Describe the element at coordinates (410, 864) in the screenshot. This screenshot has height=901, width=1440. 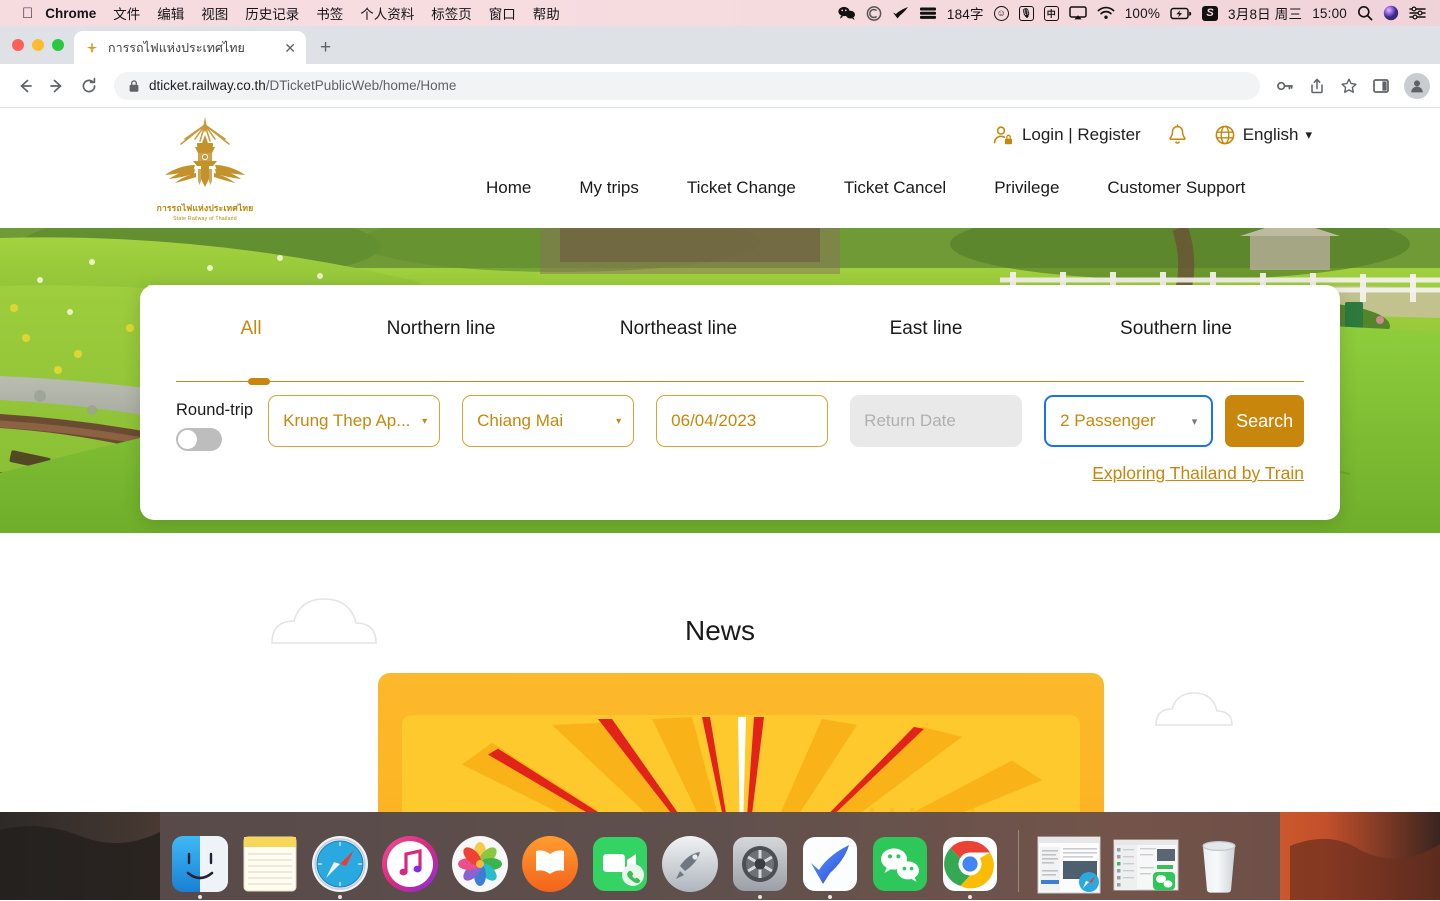
I see `dock-itunes-icon` at that location.